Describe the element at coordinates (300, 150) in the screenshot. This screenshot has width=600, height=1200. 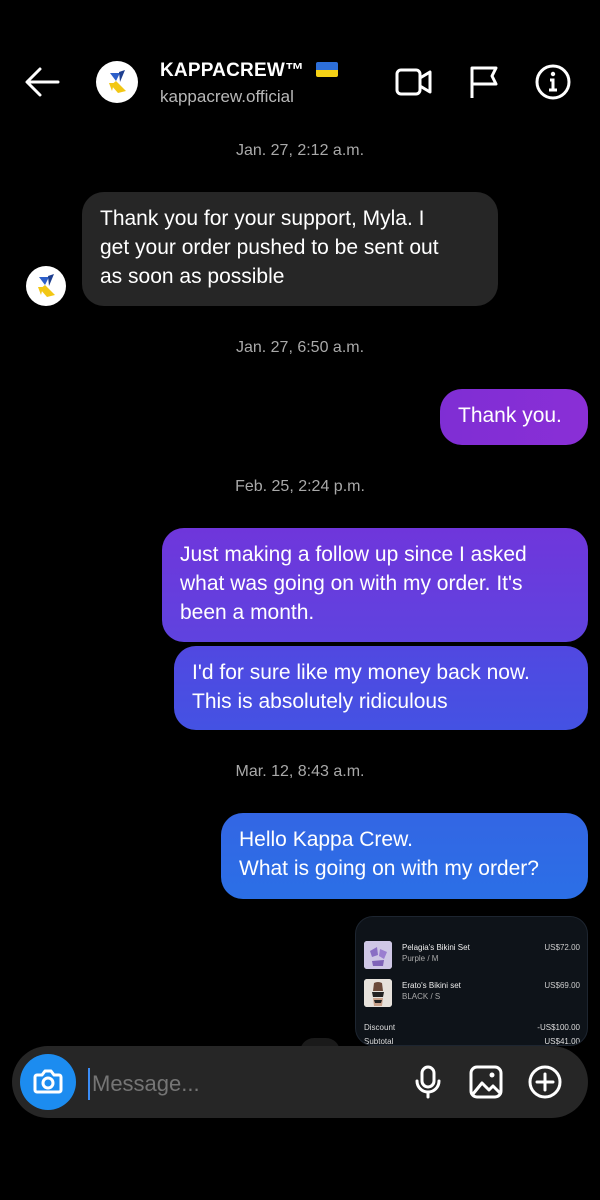
I see `timestamp: Jan. 27, 2:12 a.m.` at that location.